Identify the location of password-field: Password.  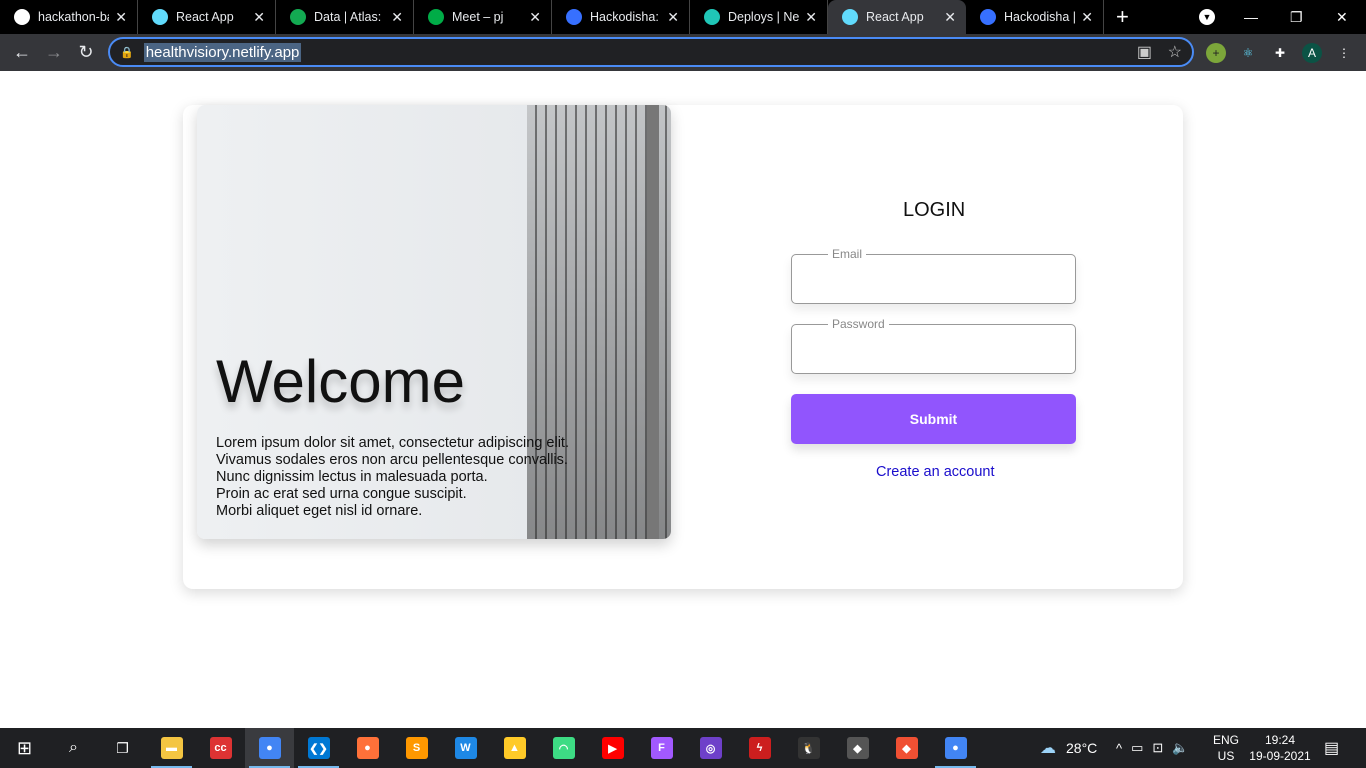
(933, 345).